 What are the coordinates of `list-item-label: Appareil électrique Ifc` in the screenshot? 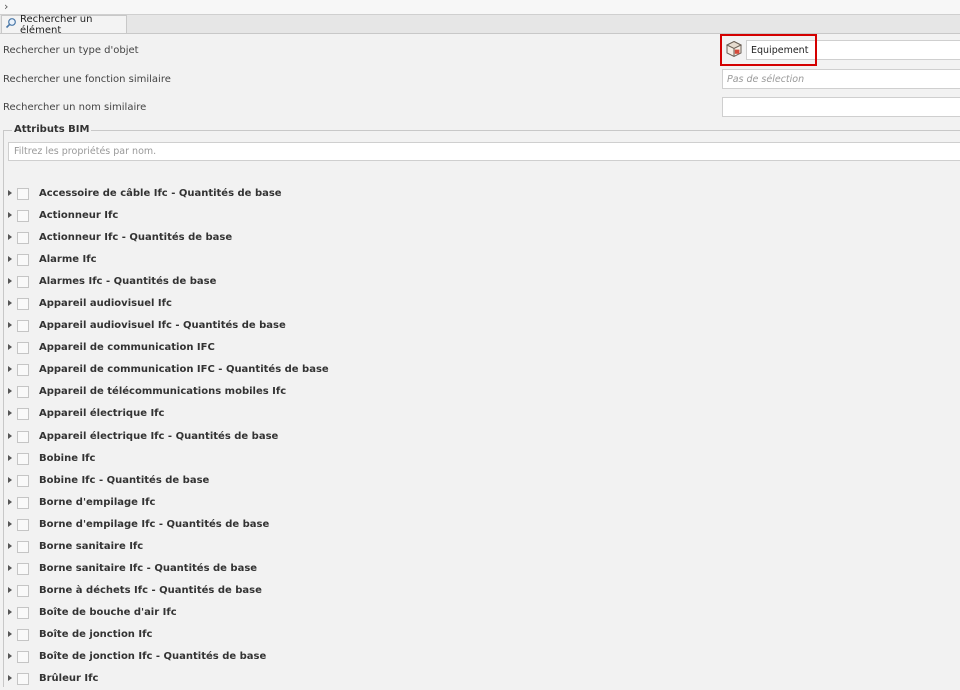 It's located at (102, 414).